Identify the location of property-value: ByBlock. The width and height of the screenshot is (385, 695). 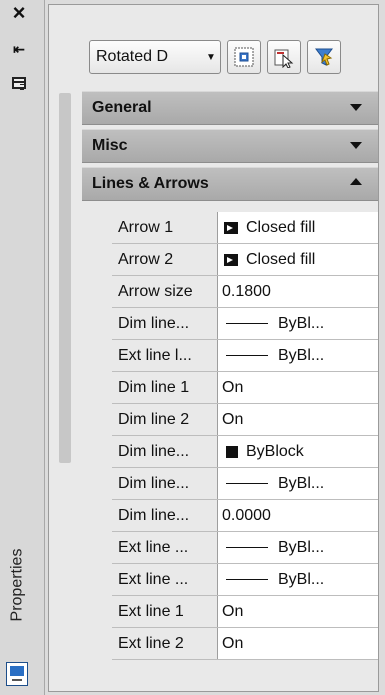
(298, 451).